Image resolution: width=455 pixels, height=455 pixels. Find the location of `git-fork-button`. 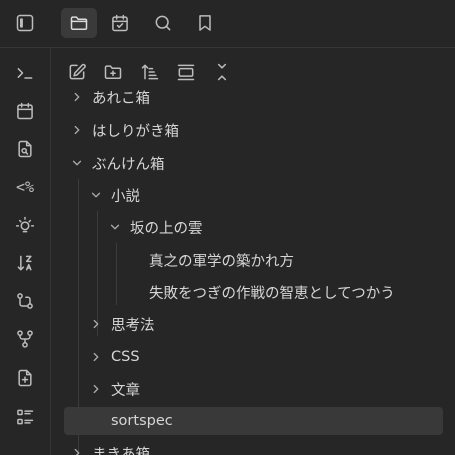

git-fork-button is located at coordinates (25, 339).